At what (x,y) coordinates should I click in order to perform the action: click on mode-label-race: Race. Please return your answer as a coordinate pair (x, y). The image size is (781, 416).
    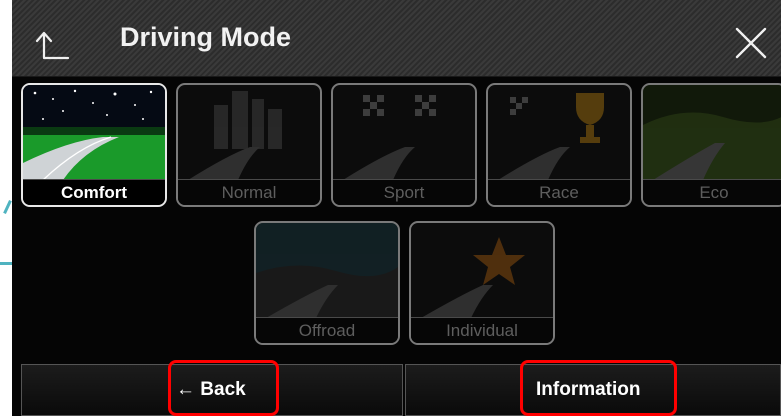
    Looking at the image, I should click on (559, 192).